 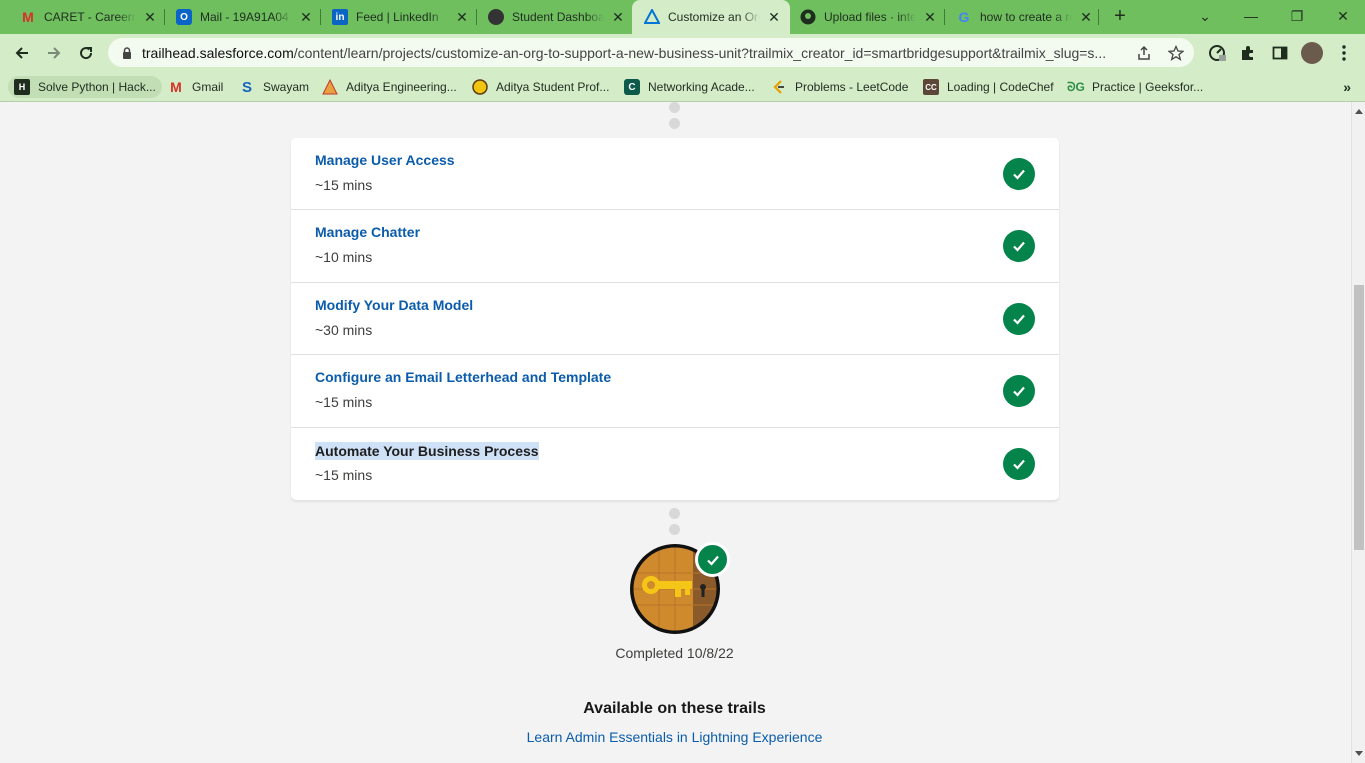 What do you see at coordinates (184, 17) in the screenshot?
I see `outlook-icon: O` at bounding box center [184, 17].